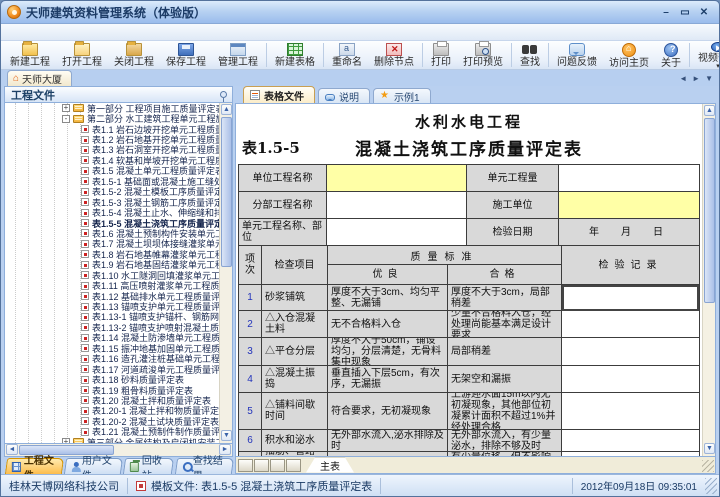  Describe the element at coordinates (112, 265) in the screenshot. I see `tree-item: 表1.9 岩石地基固结灌浆单元工程` at that location.